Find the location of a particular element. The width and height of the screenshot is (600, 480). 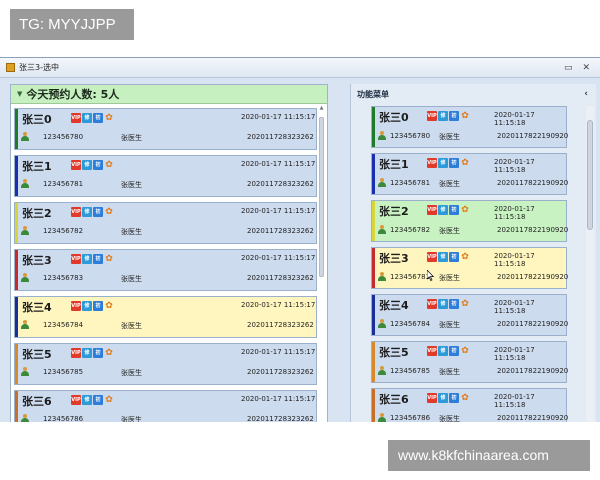

collapse-caret-icon: ▼ is located at coordinates (19, 94).